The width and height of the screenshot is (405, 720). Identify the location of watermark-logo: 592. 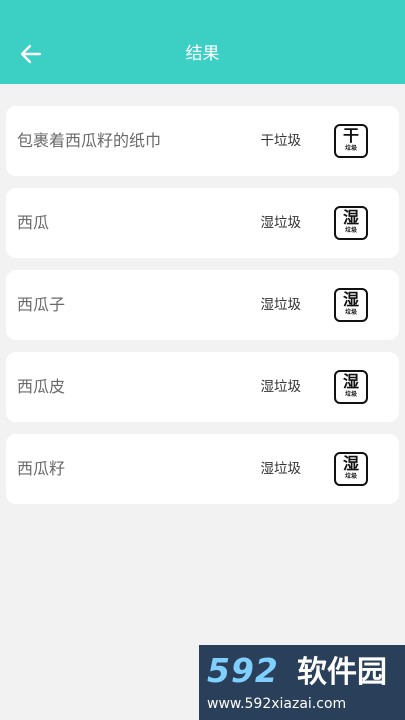
(243, 670).